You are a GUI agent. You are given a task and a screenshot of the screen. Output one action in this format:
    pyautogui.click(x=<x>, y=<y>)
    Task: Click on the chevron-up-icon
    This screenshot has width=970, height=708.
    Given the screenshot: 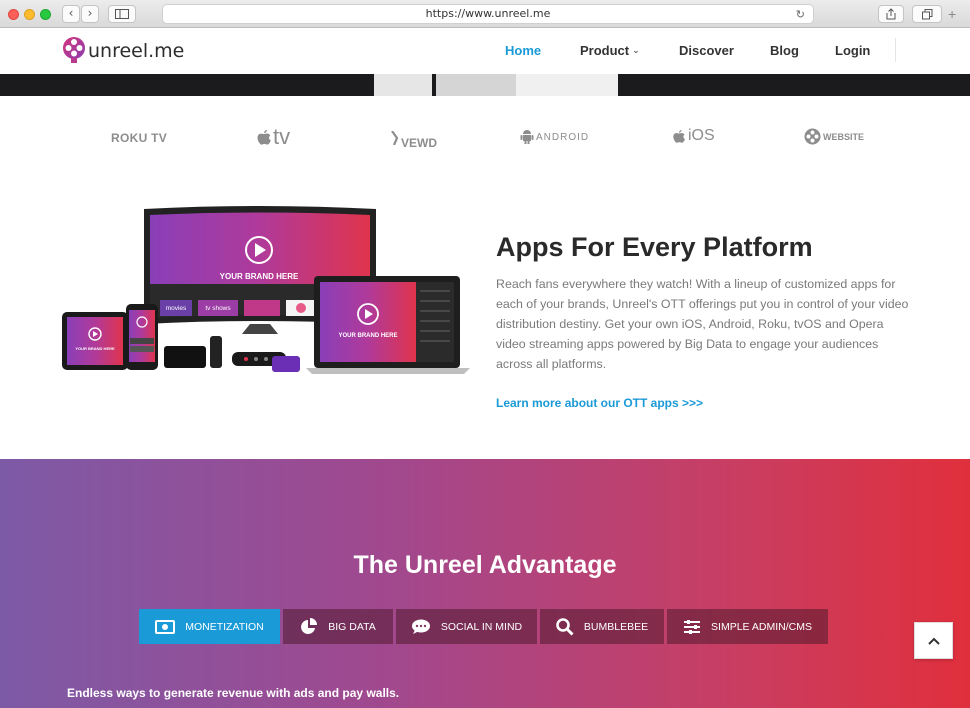 What is the action you would take?
    pyautogui.click(x=933, y=641)
    